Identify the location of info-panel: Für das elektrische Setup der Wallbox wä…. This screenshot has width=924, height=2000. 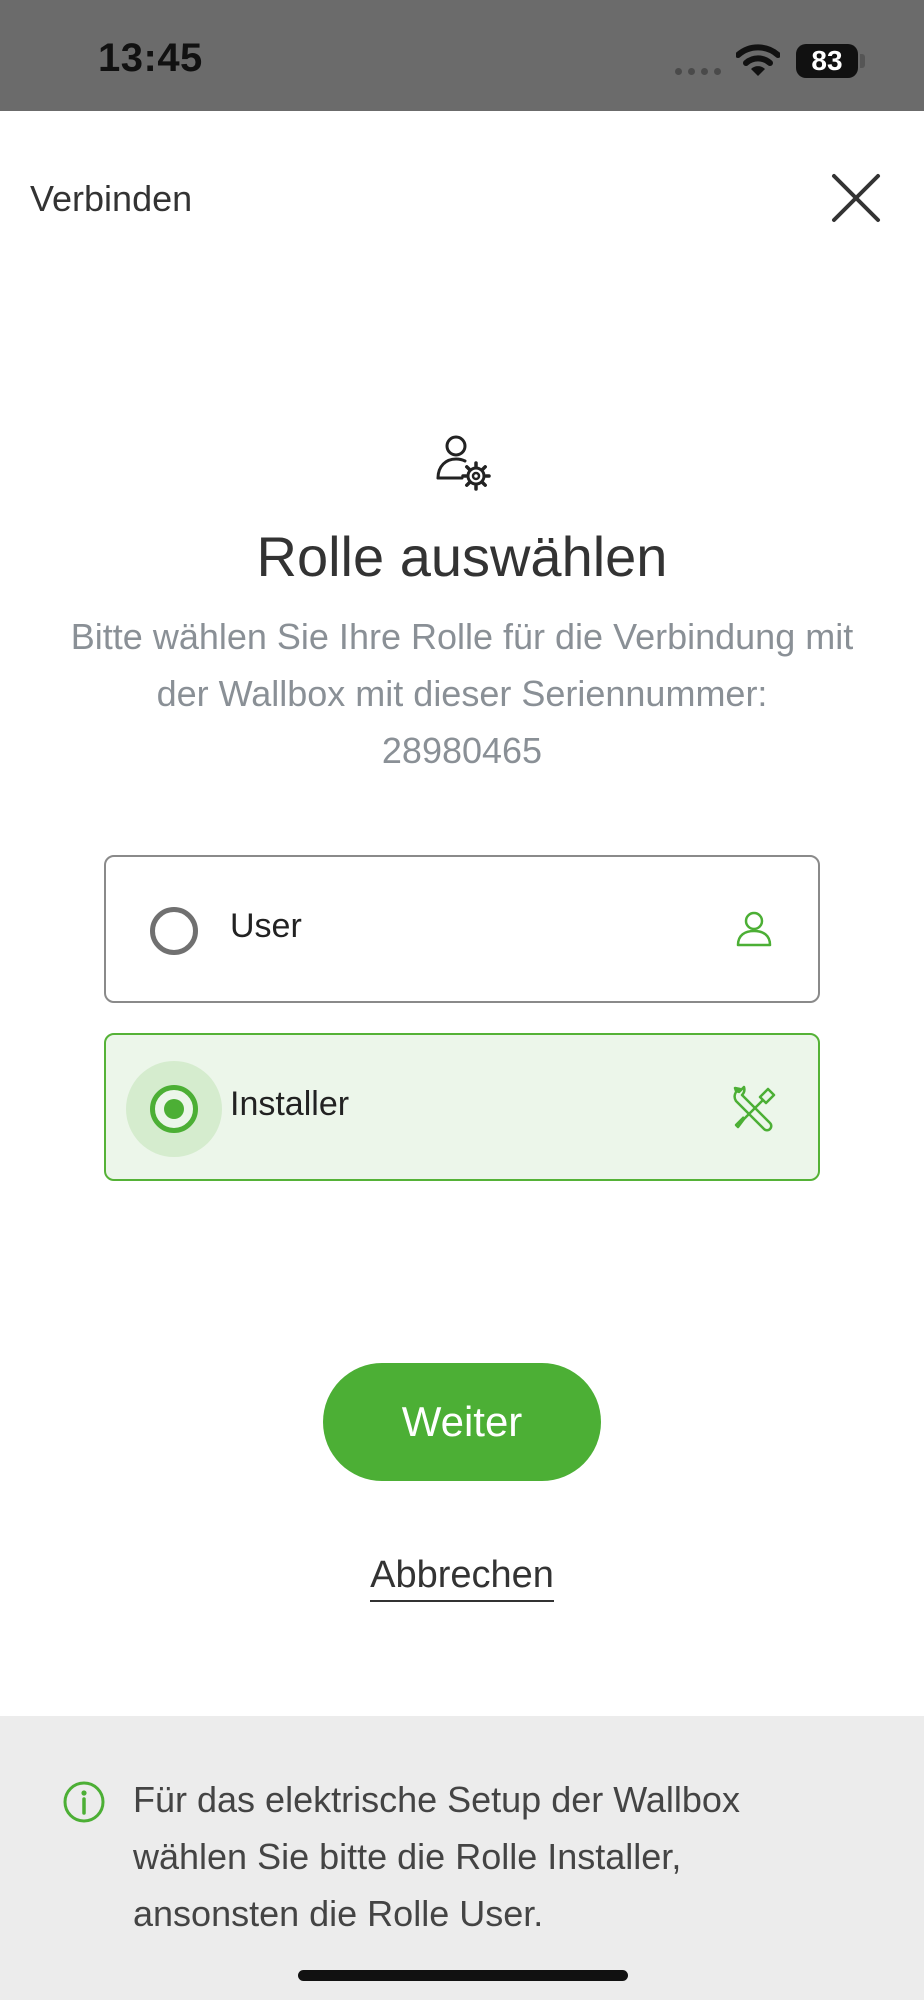
(462, 1858).